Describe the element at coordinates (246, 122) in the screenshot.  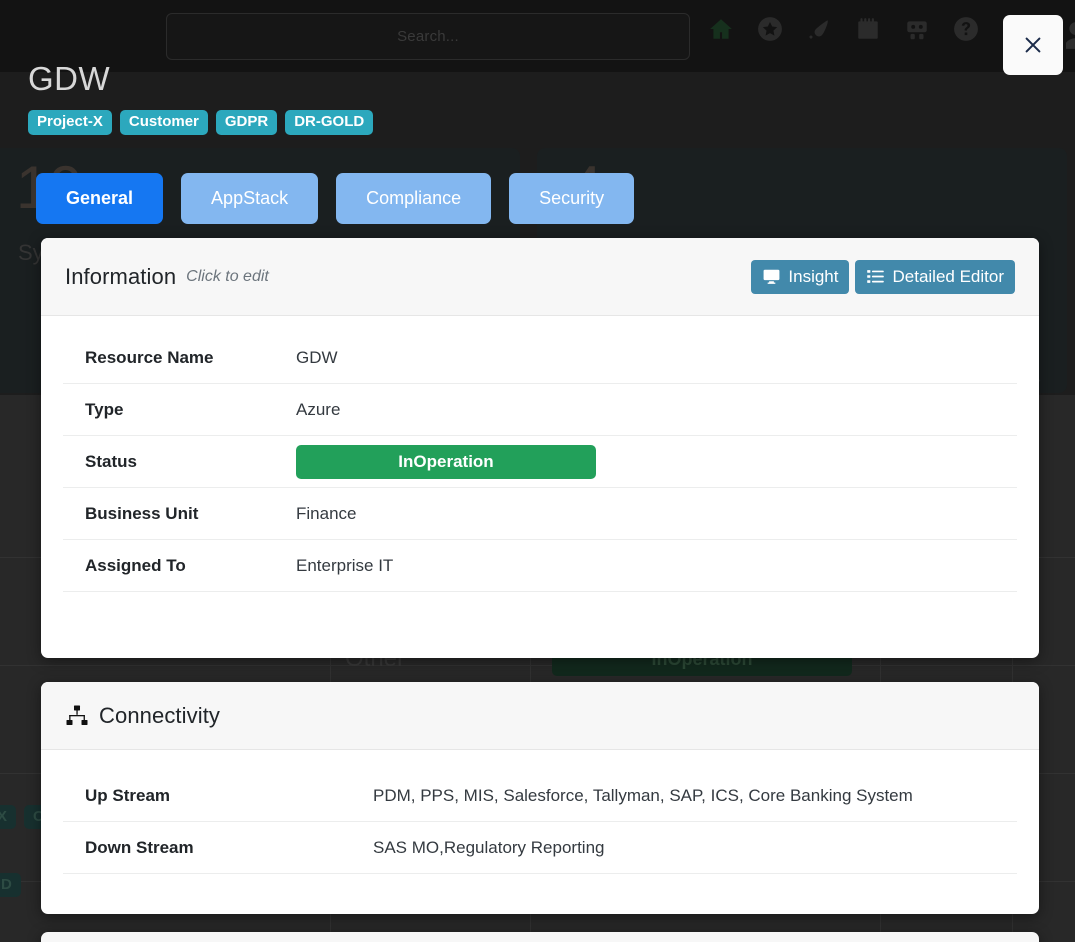
I see `resource-tag: GDPR` at that location.